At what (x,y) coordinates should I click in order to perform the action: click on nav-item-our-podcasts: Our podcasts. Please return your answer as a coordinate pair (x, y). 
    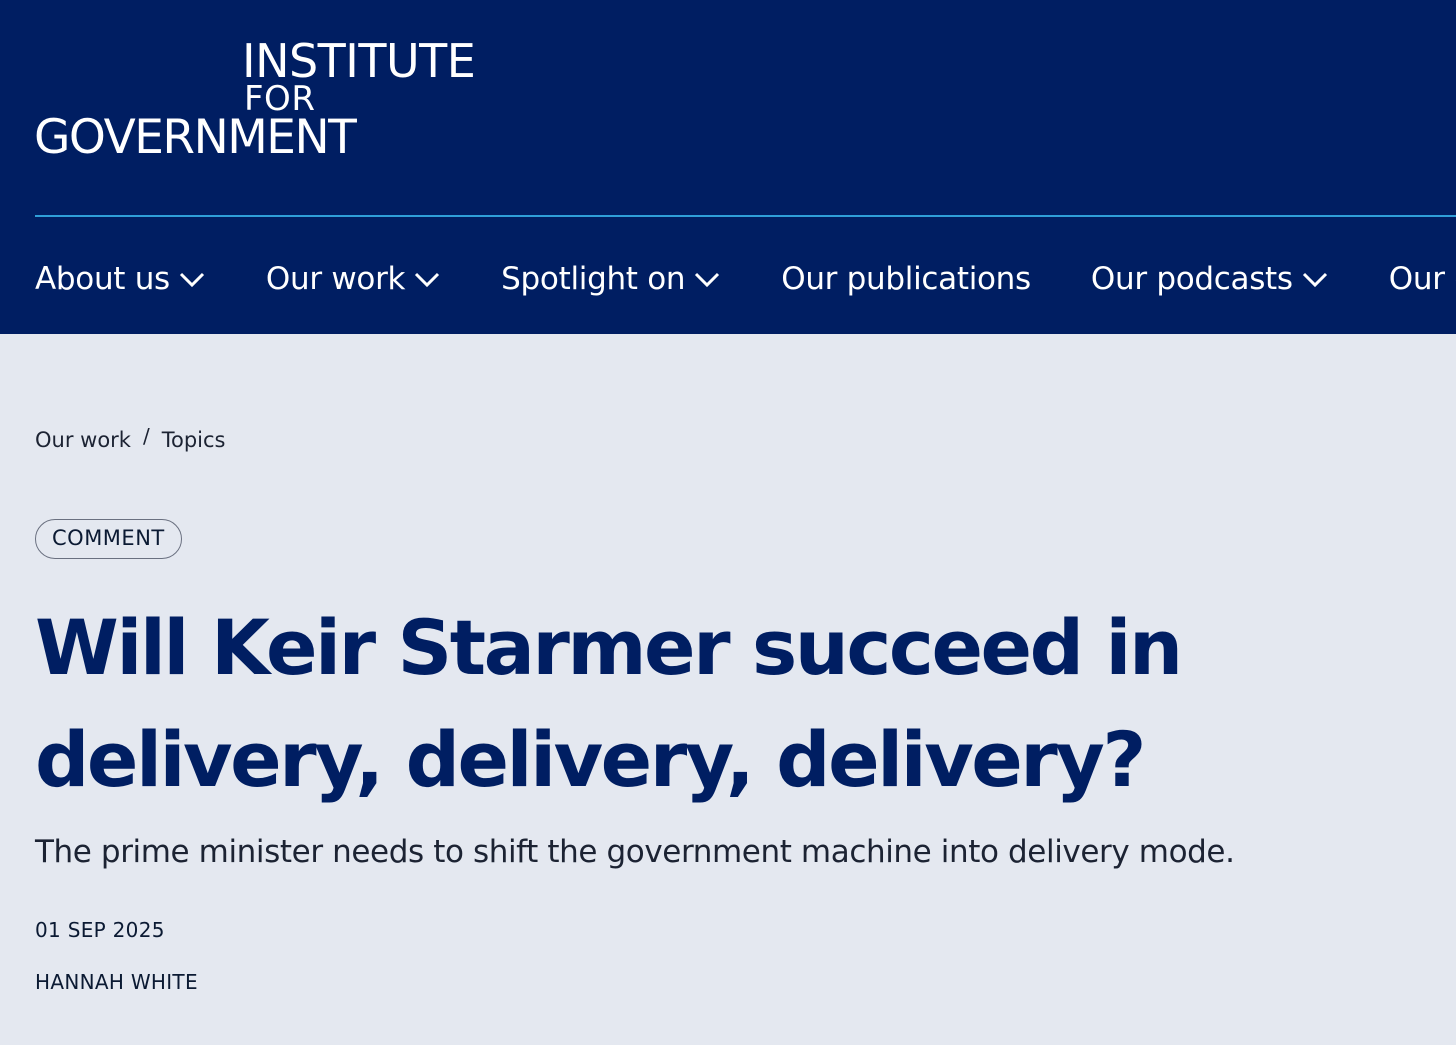
    Looking at the image, I should click on (1210, 279).